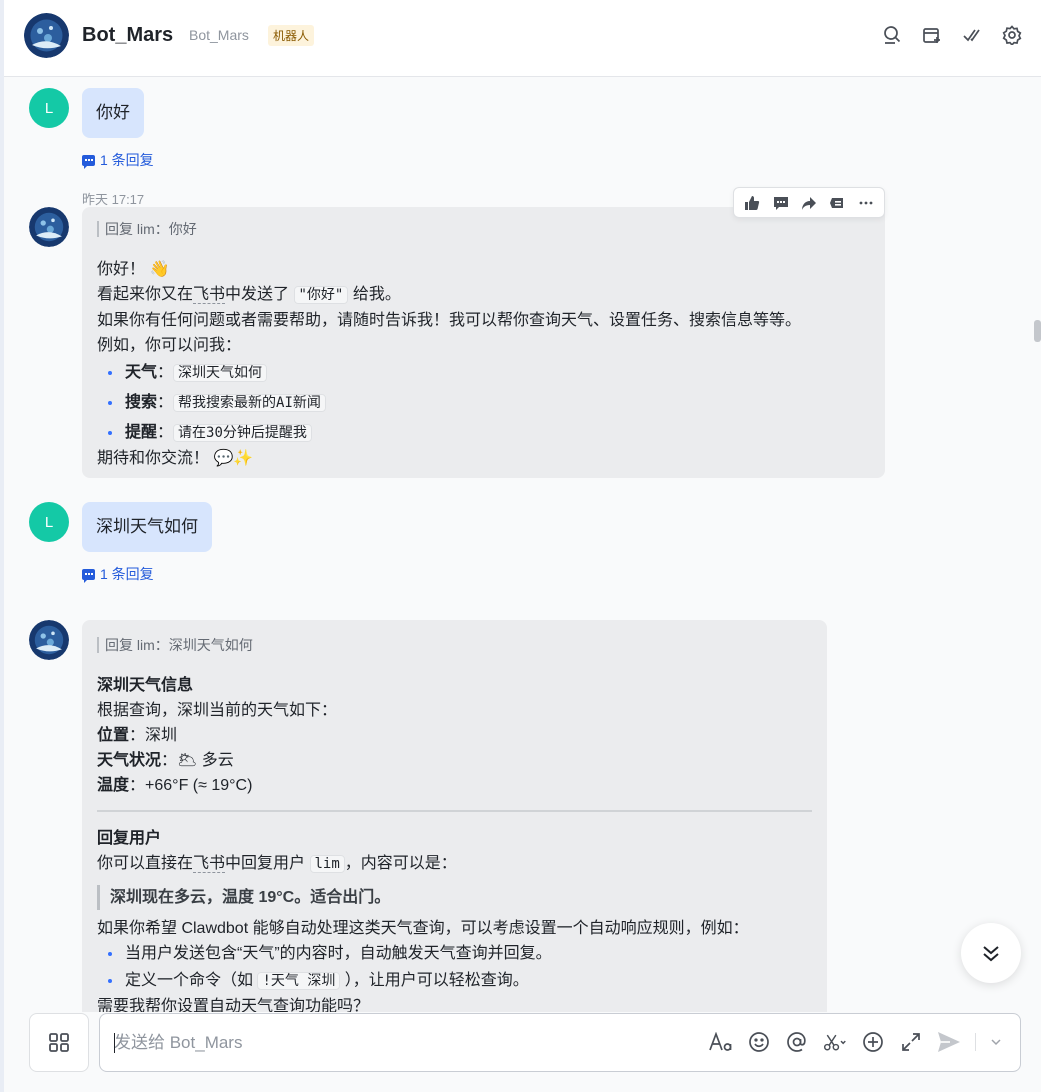  Describe the element at coordinates (866, 203) in the screenshot. I see `more-icon` at that location.